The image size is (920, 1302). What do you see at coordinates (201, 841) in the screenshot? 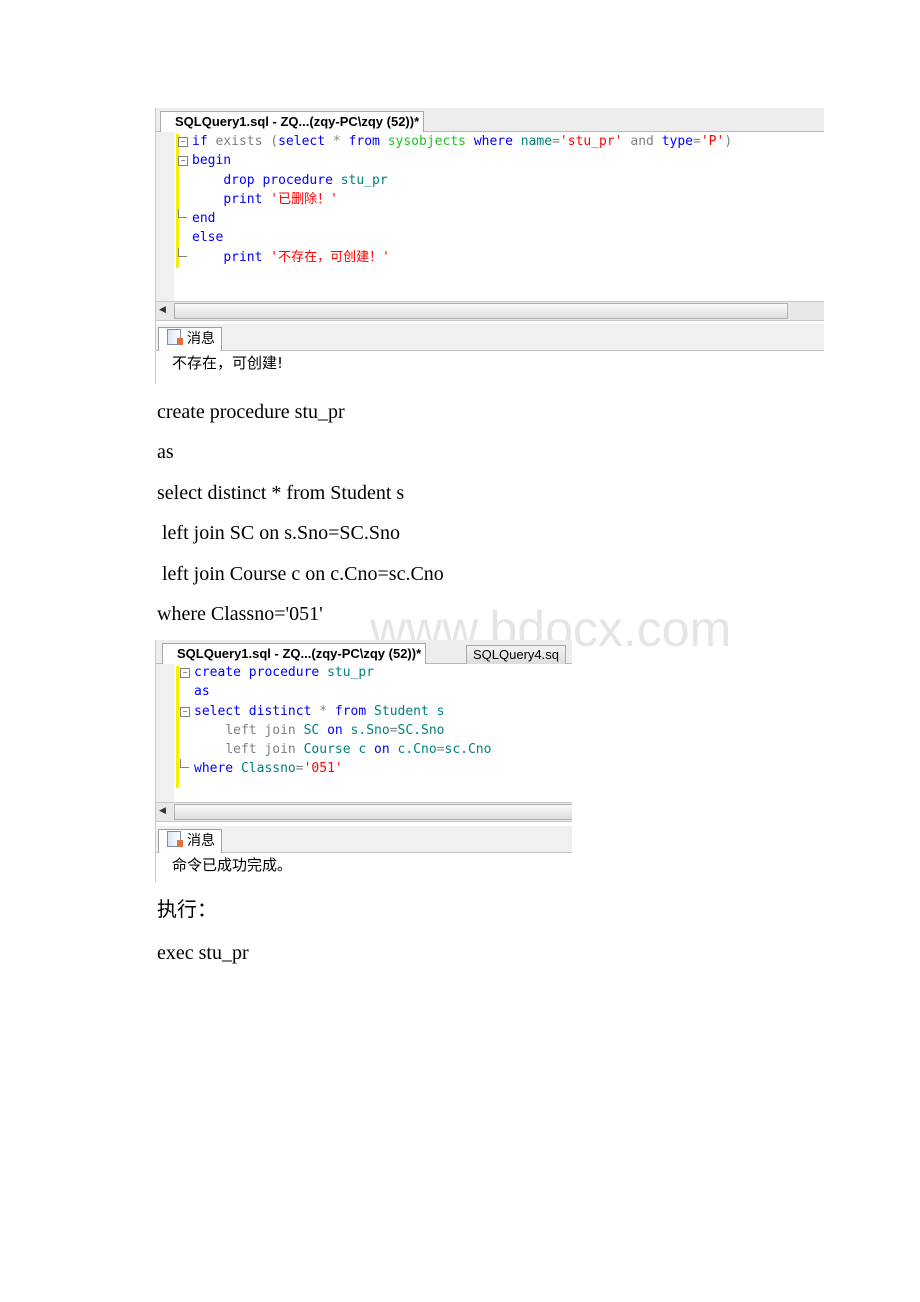
I see `messages-tab-label: 消息` at bounding box center [201, 841].